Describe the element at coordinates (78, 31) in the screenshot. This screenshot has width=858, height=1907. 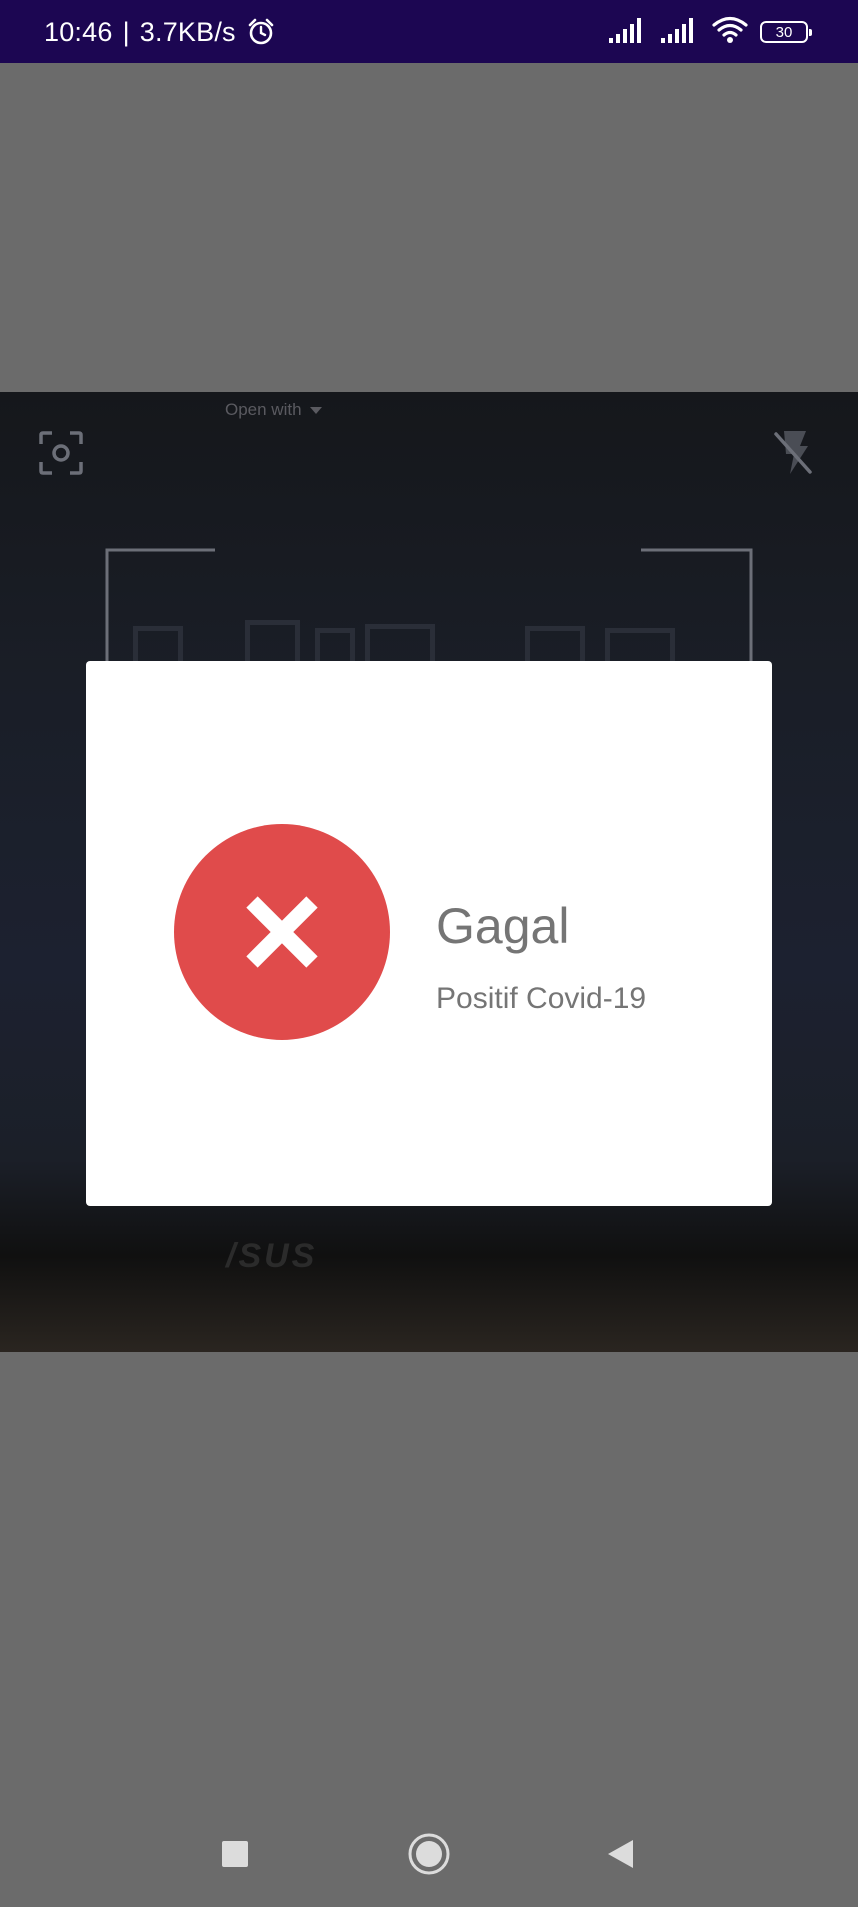
I see `status-time: 10:46` at that location.